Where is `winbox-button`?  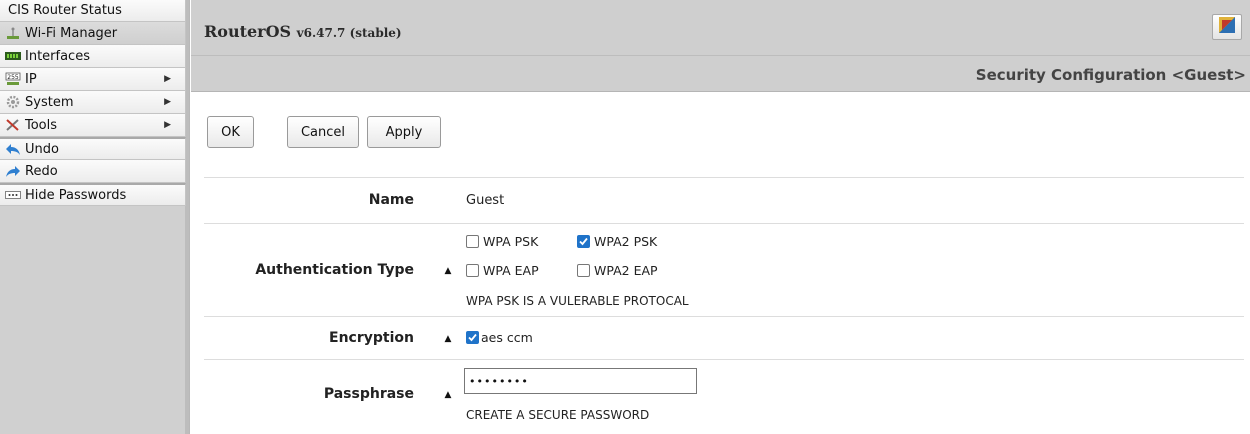
winbox-button is located at coordinates (1227, 27).